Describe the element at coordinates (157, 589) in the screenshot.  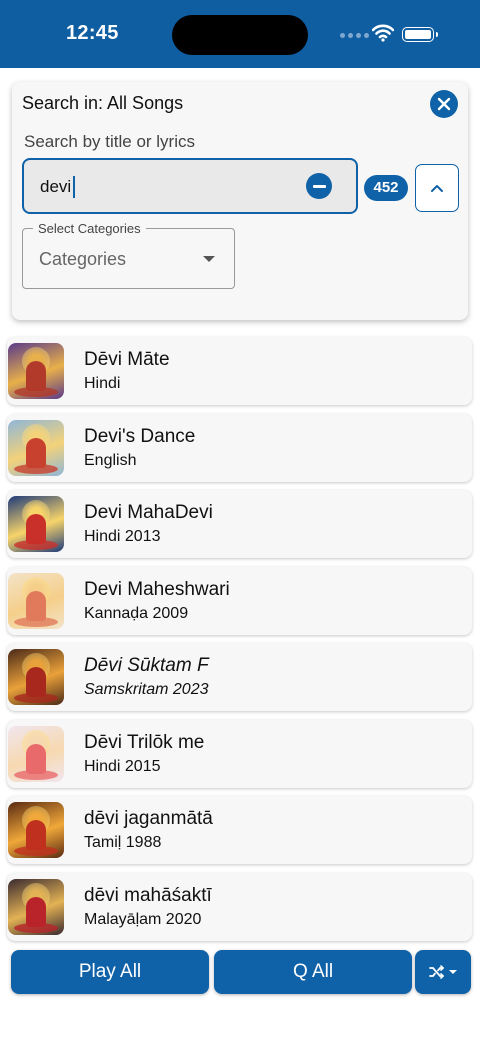
I see `song-title: Devi Maheshwari` at that location.